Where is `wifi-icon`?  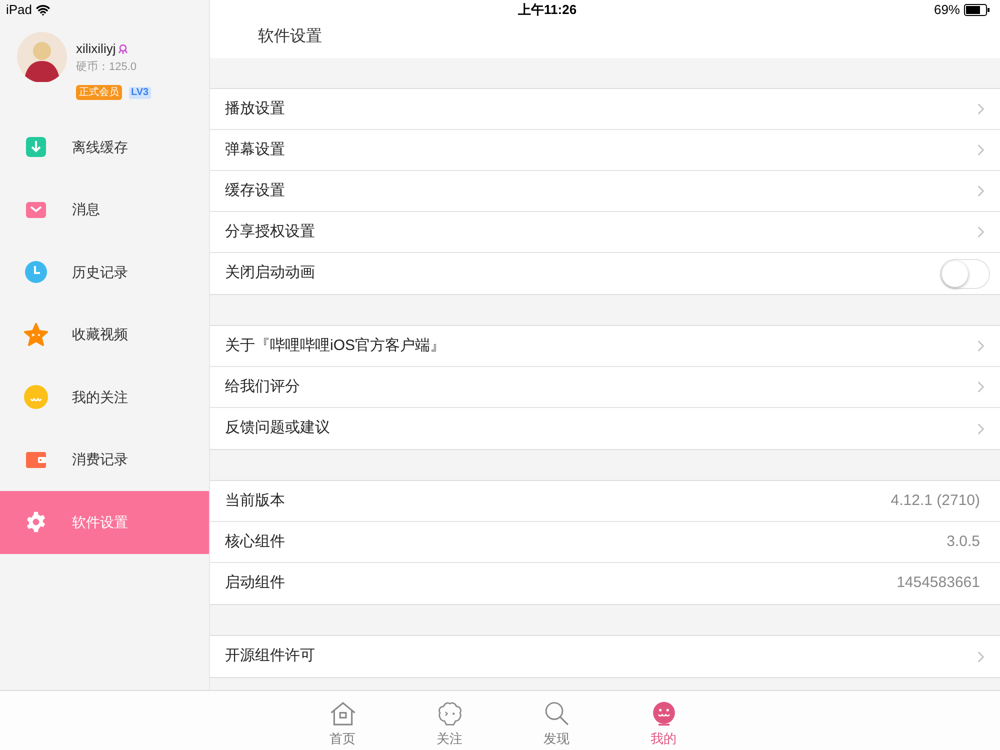
wifi-icon is located at coordinates (43, 10).